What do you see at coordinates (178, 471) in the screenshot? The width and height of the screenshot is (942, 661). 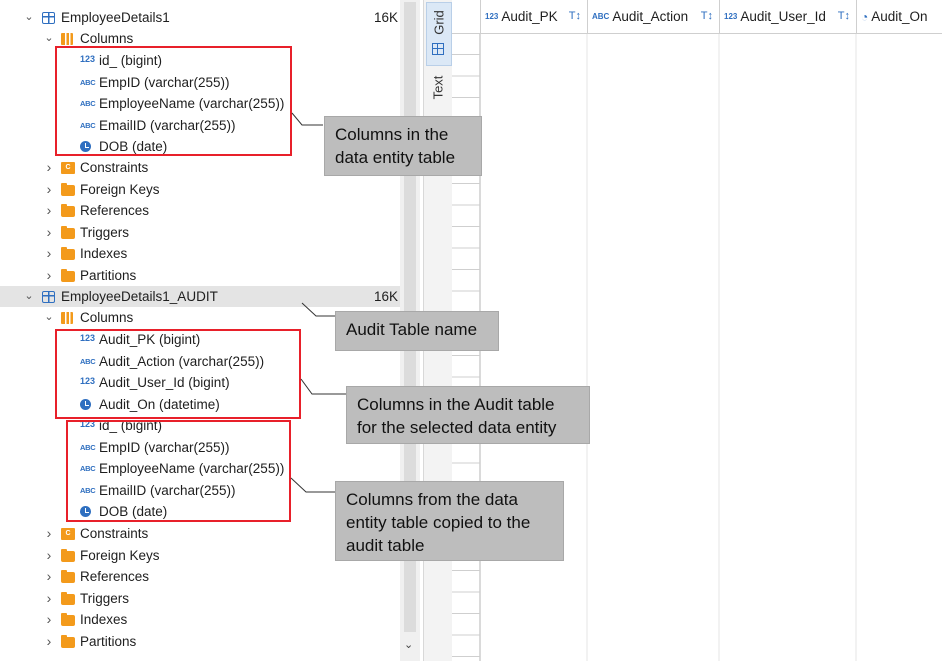 I see `highlight-copied-columns` at bounding box center [178, 471].